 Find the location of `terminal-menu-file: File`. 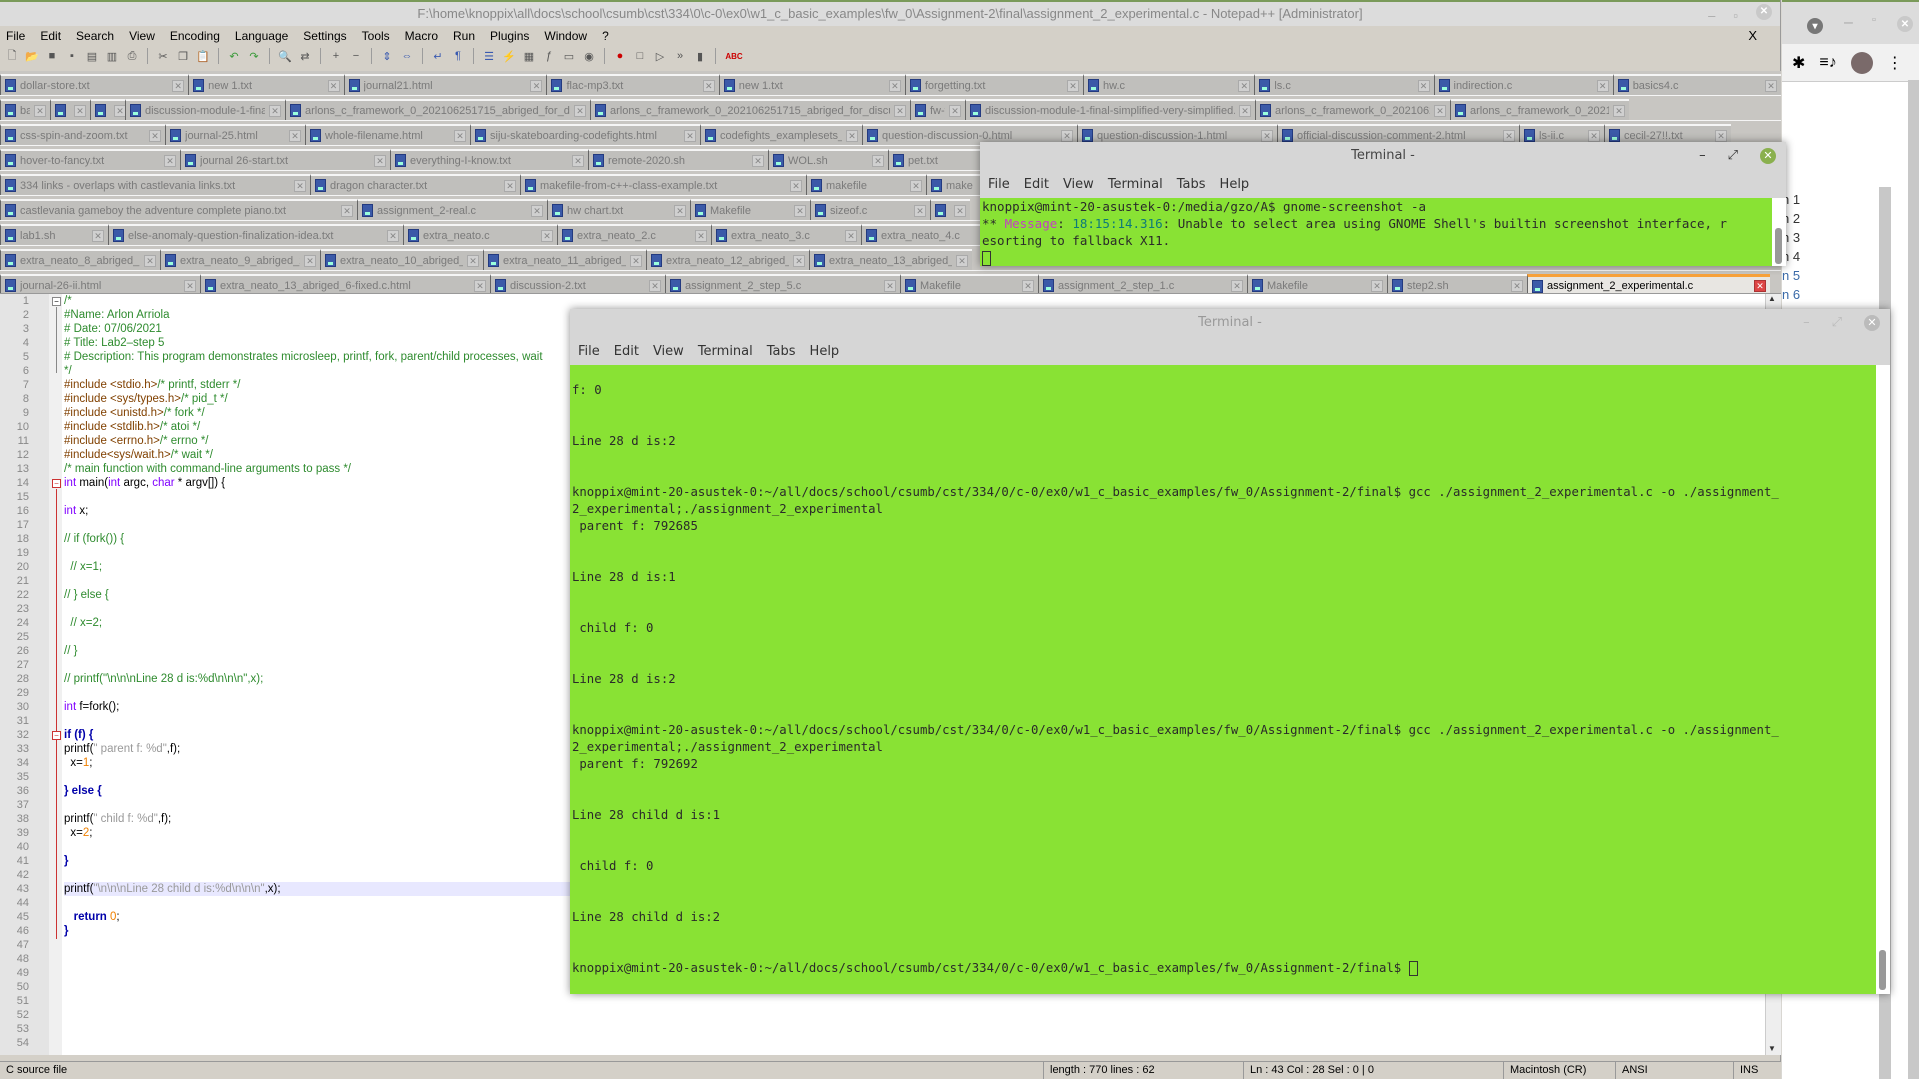

terminal-menu-file: File is located at coordinates (589, 351).